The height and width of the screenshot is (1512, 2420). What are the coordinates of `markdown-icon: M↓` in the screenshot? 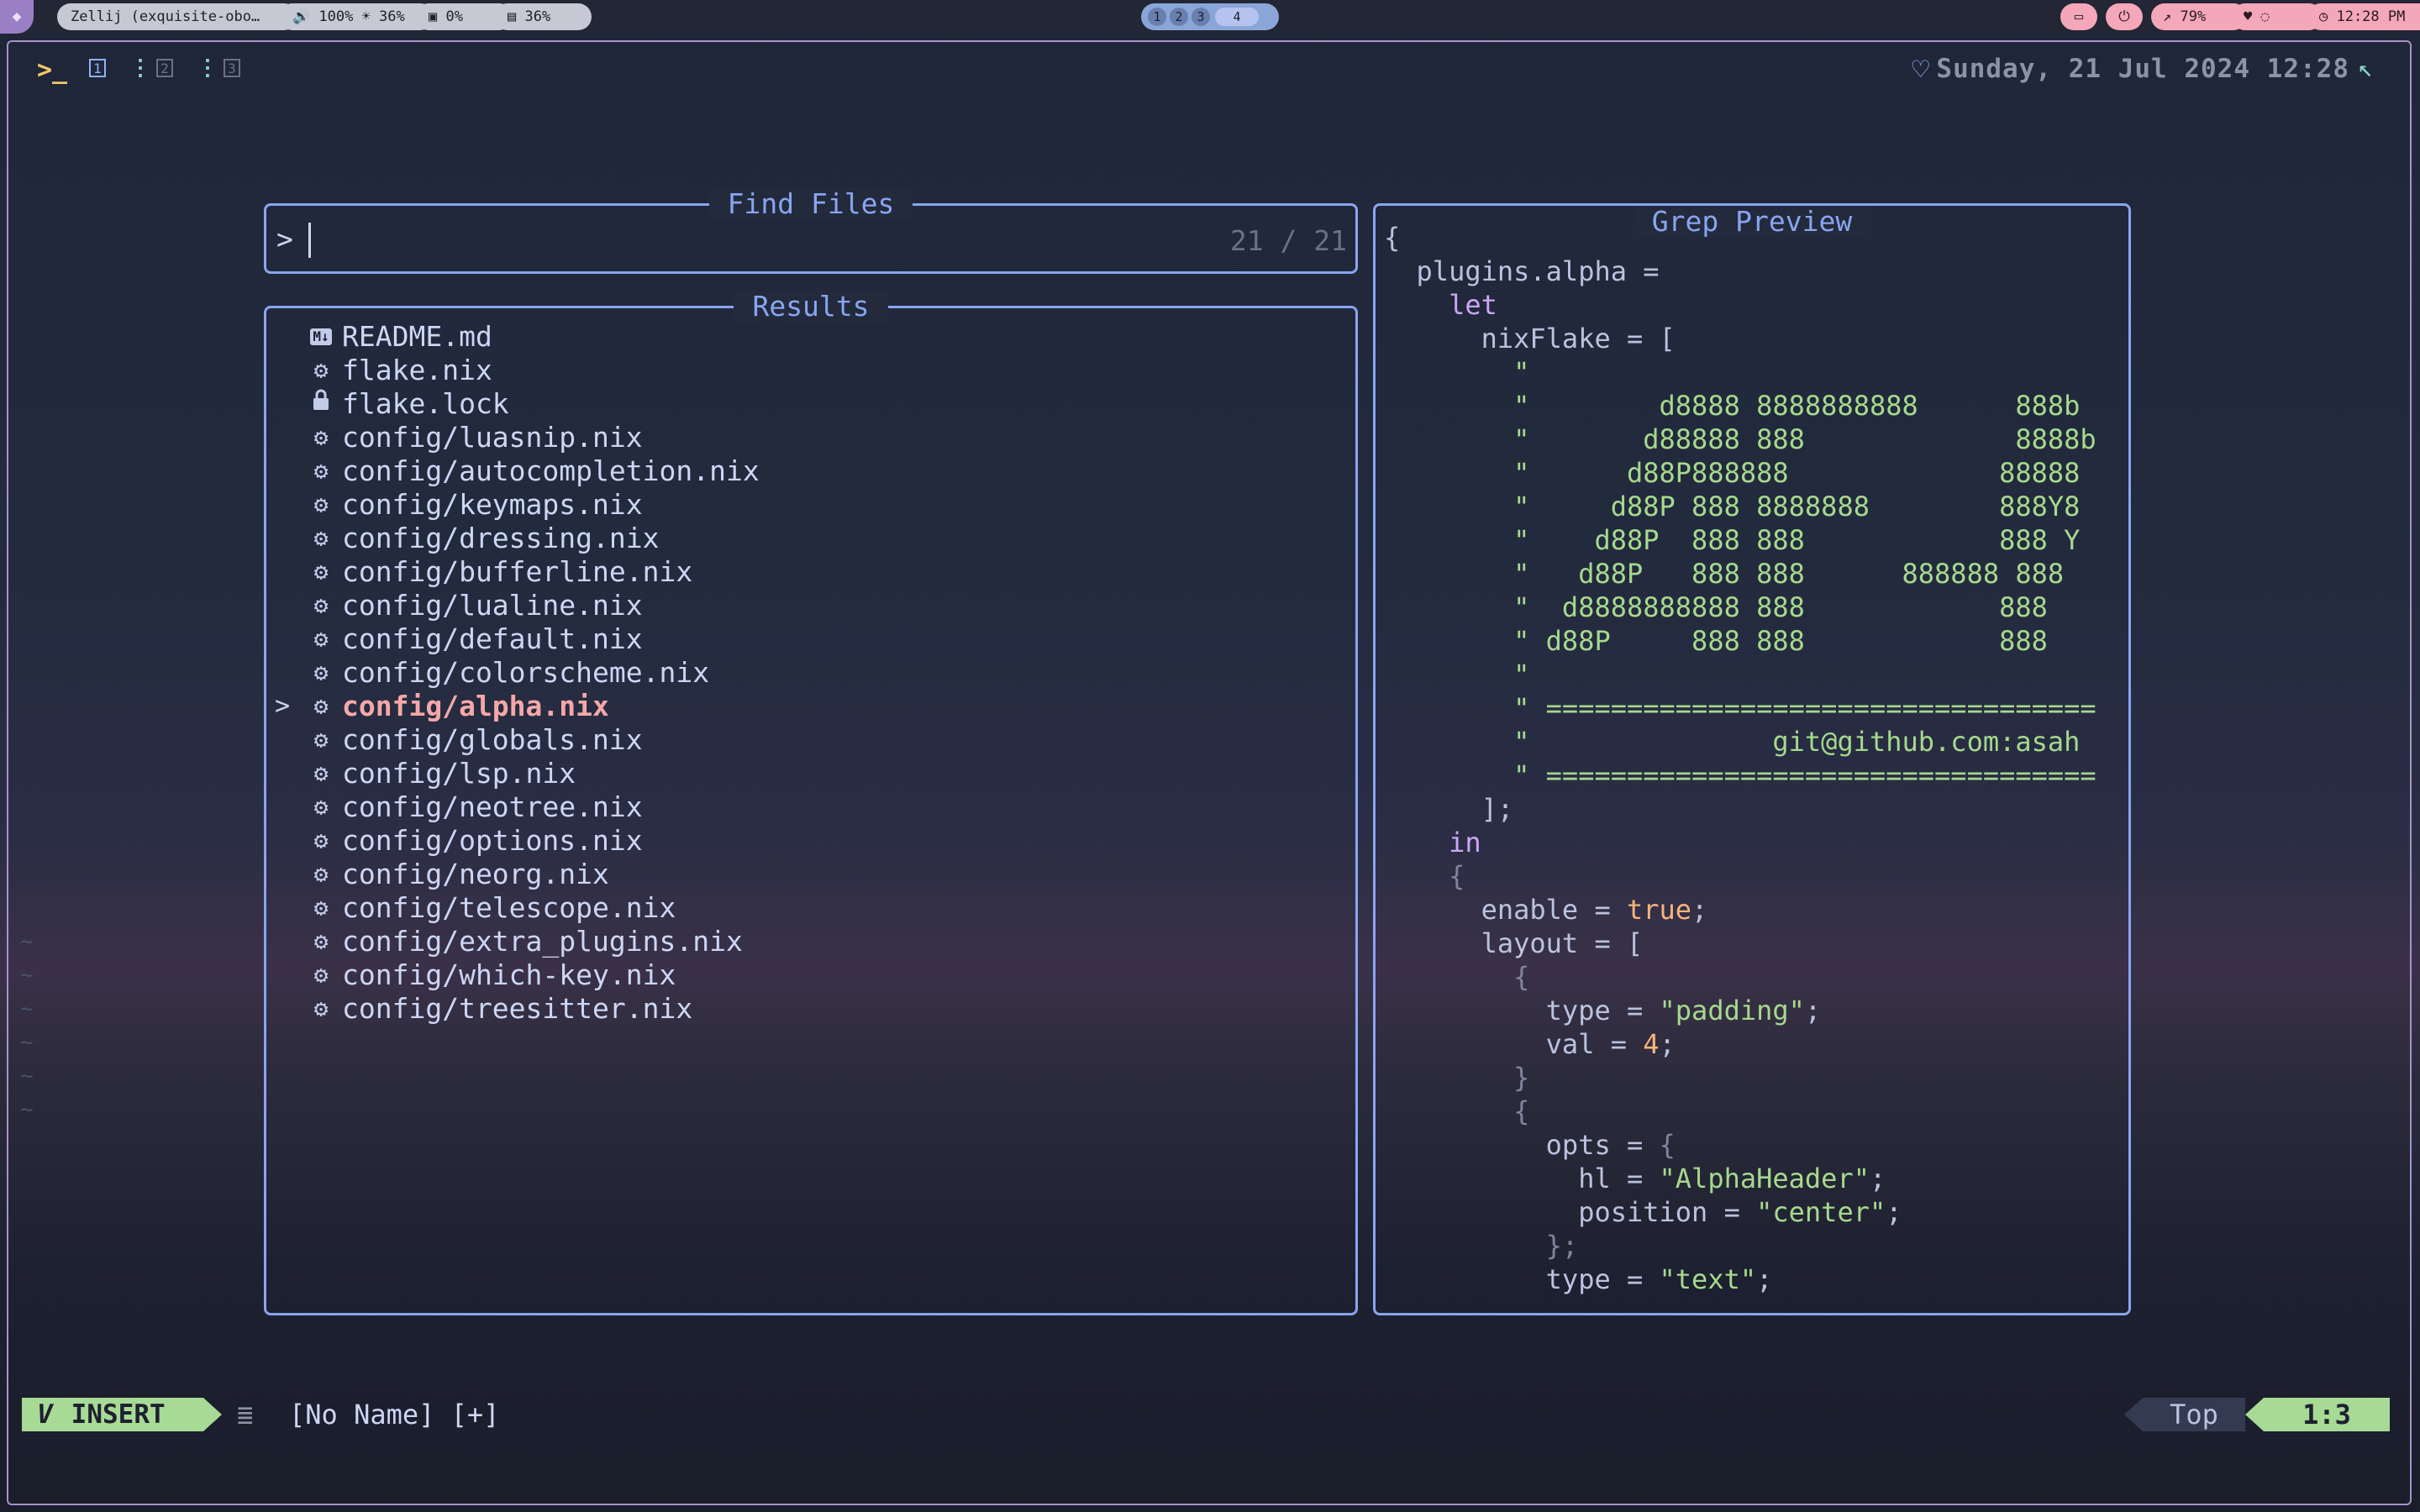 It's located at (321, 337).